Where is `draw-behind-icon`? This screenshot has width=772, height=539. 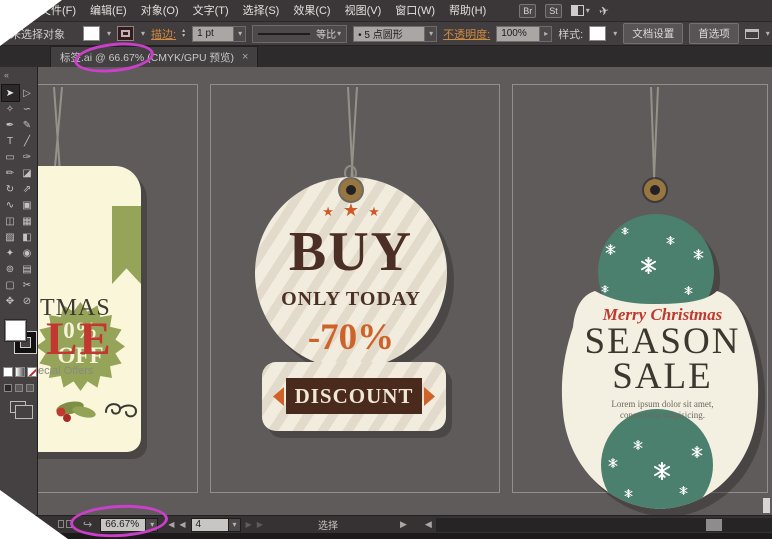
draw-behind-icon is located at coordinates (19, 388).